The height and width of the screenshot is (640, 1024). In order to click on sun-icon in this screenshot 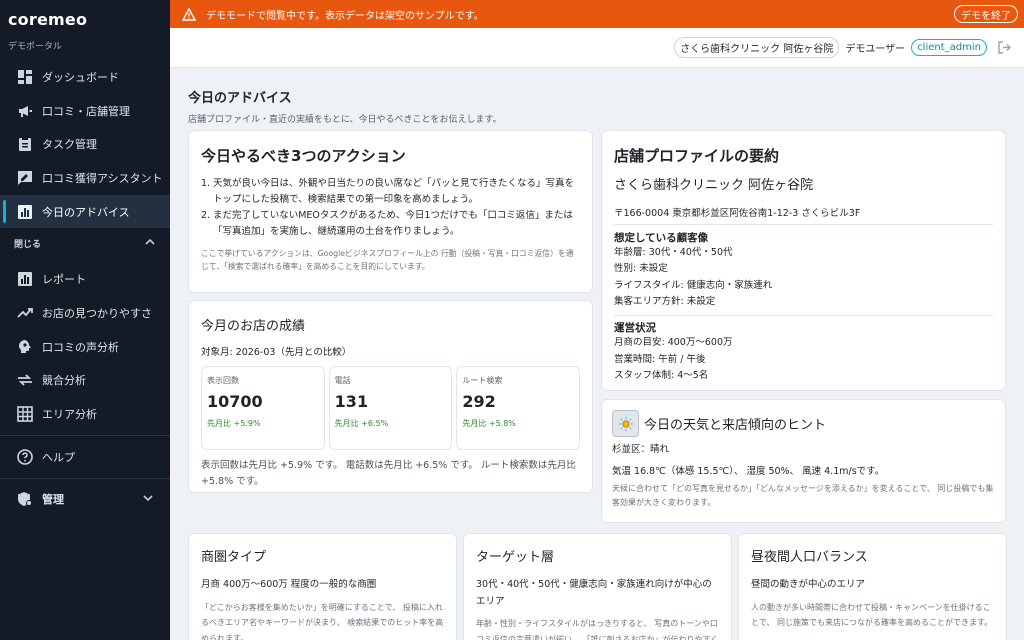, I will do `click(625, 423)`.